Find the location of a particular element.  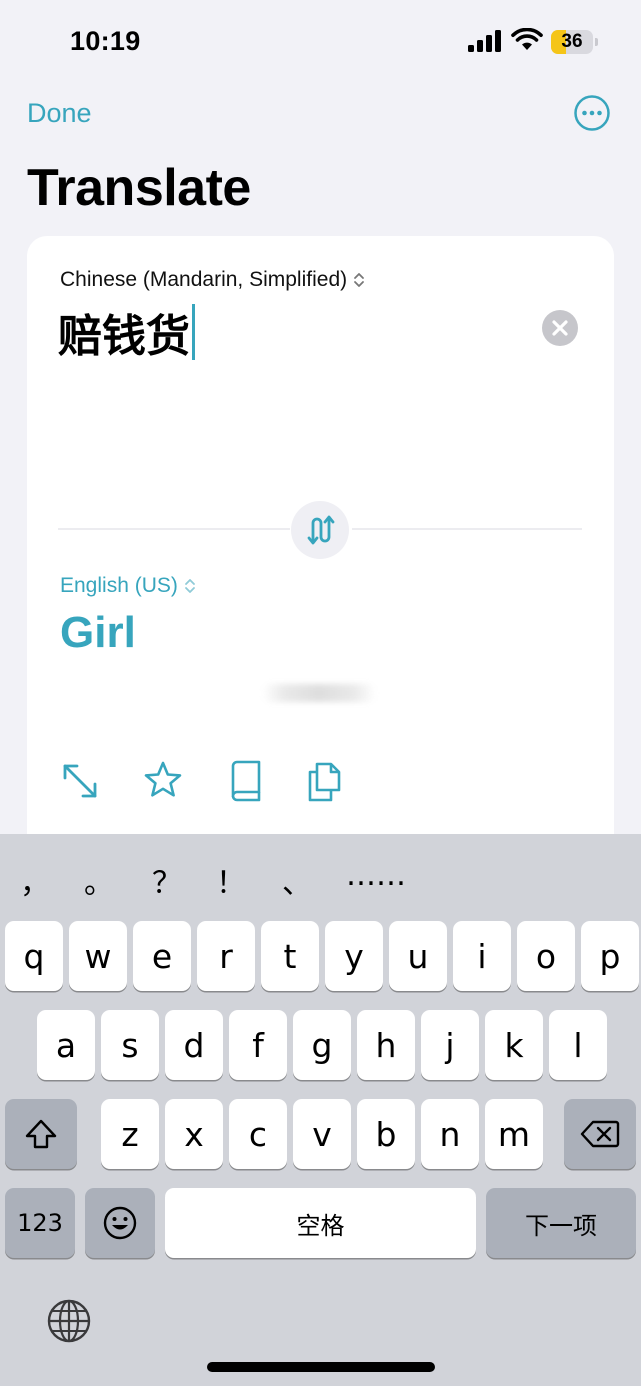

dictionary-button is located at coordinates (245, 780).